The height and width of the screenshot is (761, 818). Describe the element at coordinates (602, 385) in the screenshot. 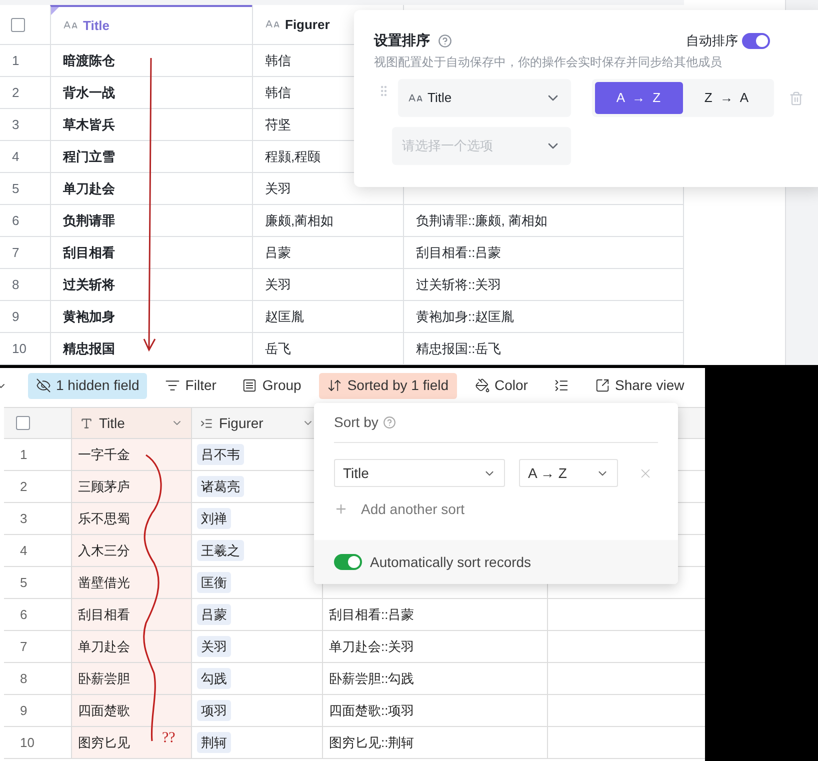

I see `external-link-icon` at that location.